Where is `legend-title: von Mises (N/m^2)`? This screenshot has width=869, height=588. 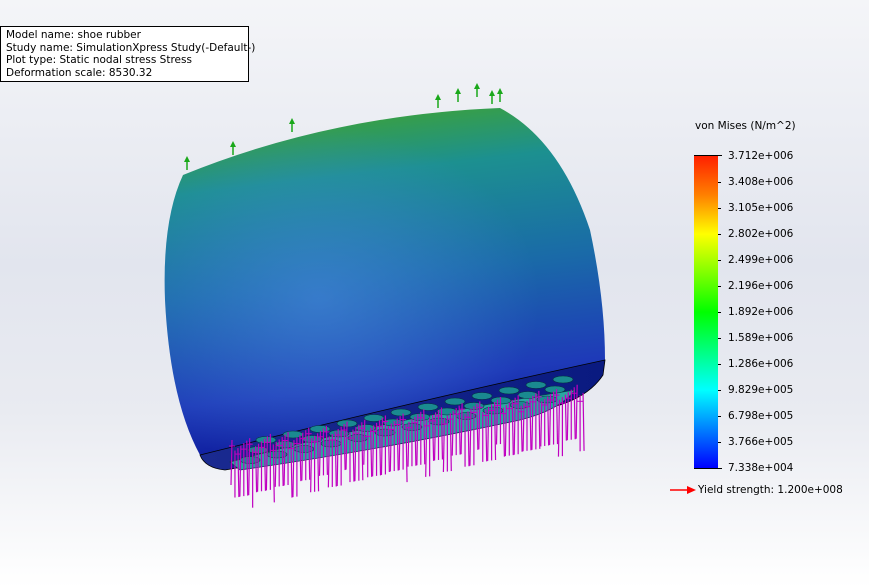 legend-title: von Mises (N/m^2) is located at coordinates (745, 126).